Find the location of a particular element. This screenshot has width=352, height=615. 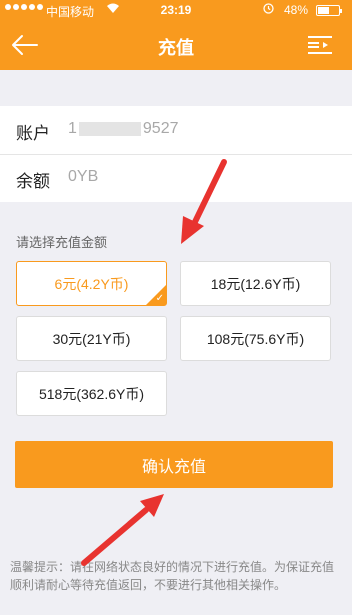

option-label: 18元(12.6Y币) is located at coordinates (255, 283).